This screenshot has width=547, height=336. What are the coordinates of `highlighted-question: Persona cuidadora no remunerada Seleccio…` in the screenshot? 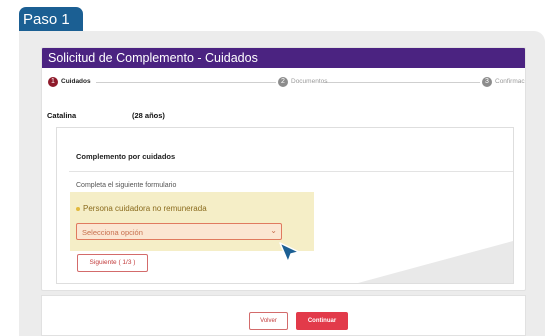 It's located at (192, 221).